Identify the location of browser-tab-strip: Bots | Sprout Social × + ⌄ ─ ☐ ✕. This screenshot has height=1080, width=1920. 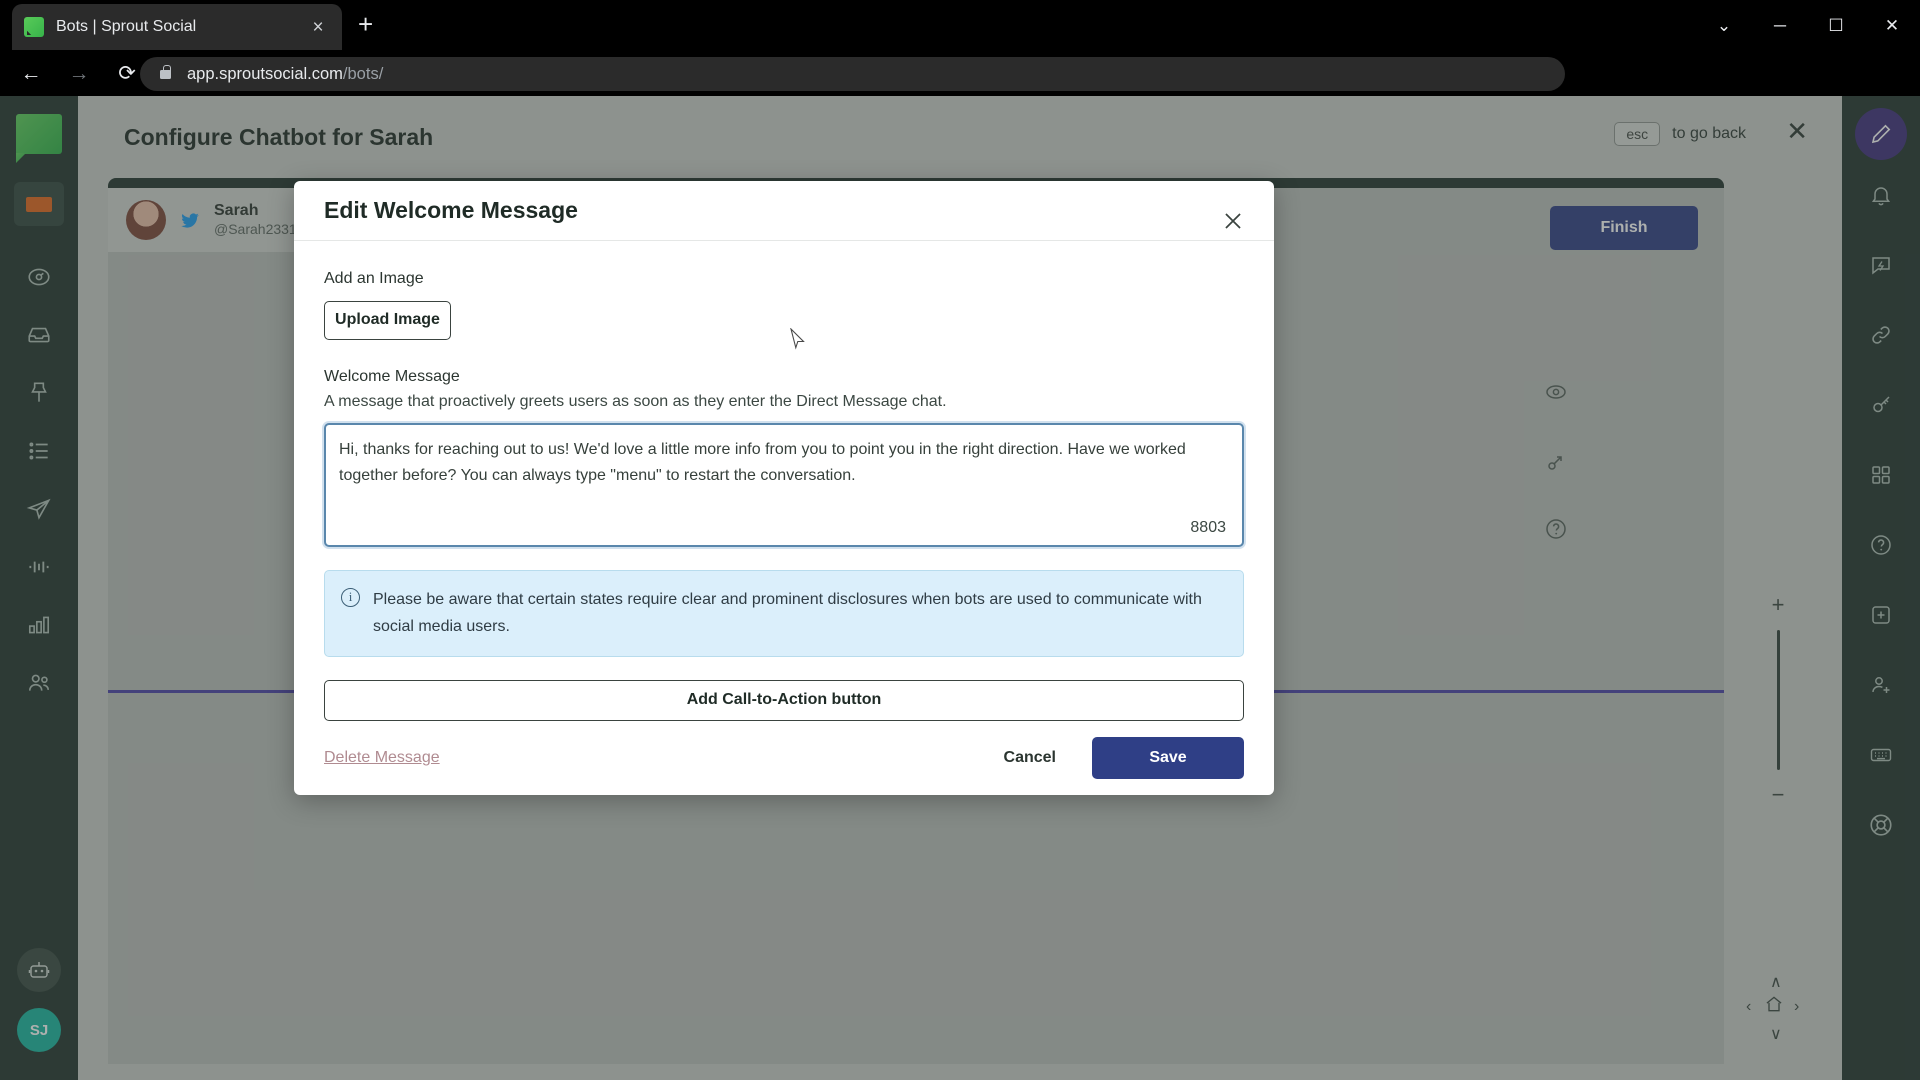
(960, 25).